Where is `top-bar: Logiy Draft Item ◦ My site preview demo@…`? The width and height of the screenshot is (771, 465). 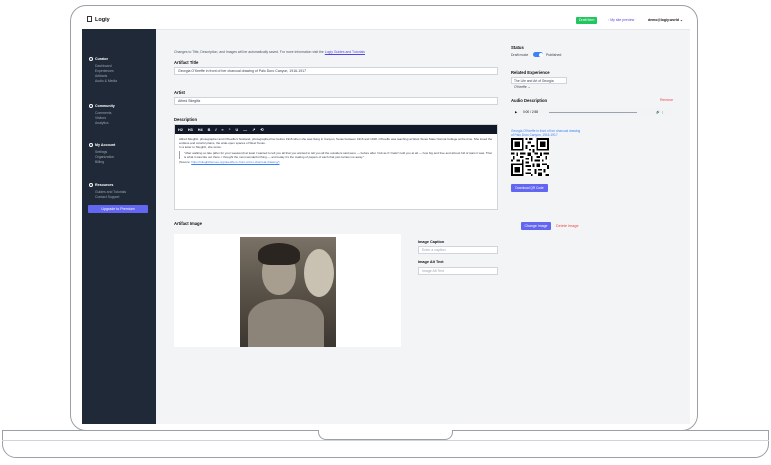 top-bar: Logiy Draft Item ◦ My site preview demo@… is located at coordinates (386, 21).